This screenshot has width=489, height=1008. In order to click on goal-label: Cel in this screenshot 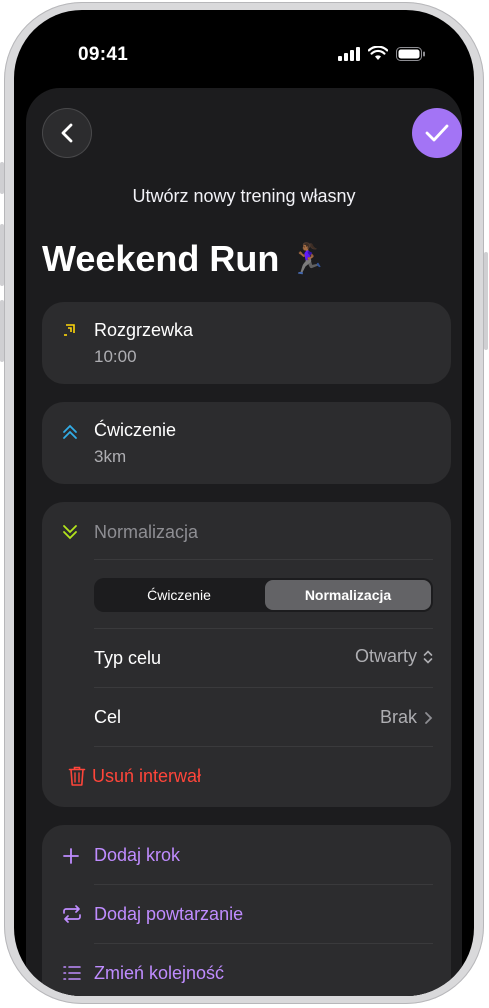, I will do `click(108, 717)`.